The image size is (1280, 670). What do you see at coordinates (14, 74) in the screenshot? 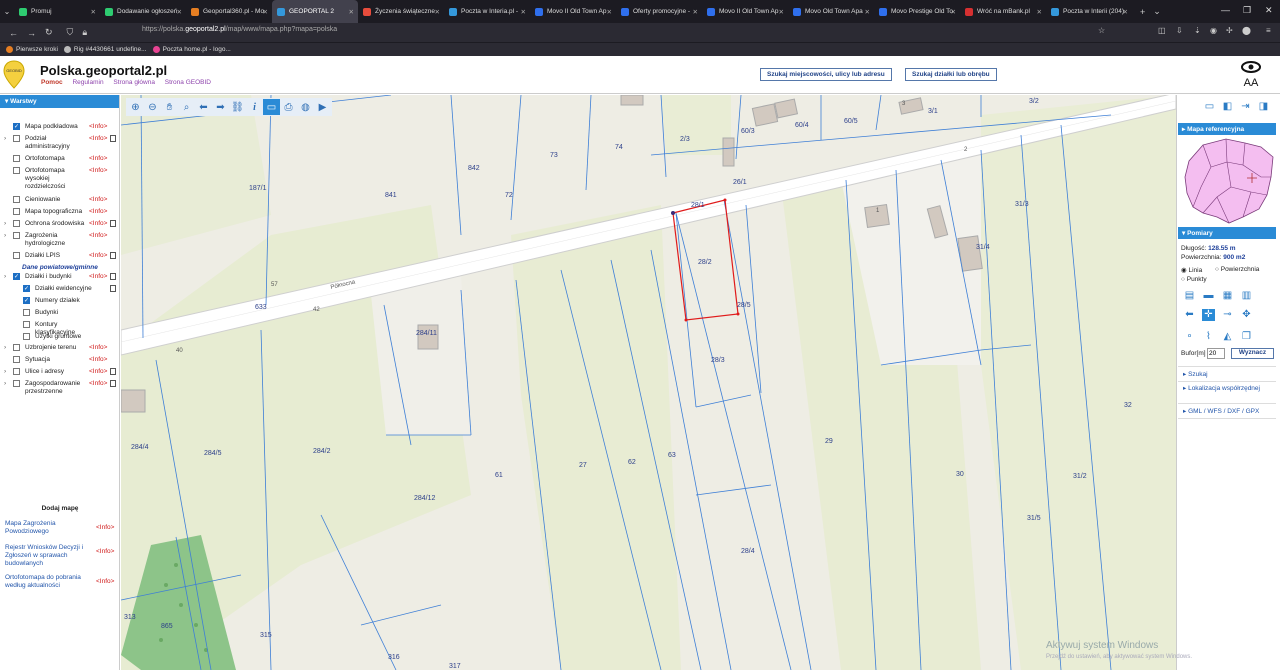
I see `geobid-logo: GEOBID` at bounding box center [14, 74].